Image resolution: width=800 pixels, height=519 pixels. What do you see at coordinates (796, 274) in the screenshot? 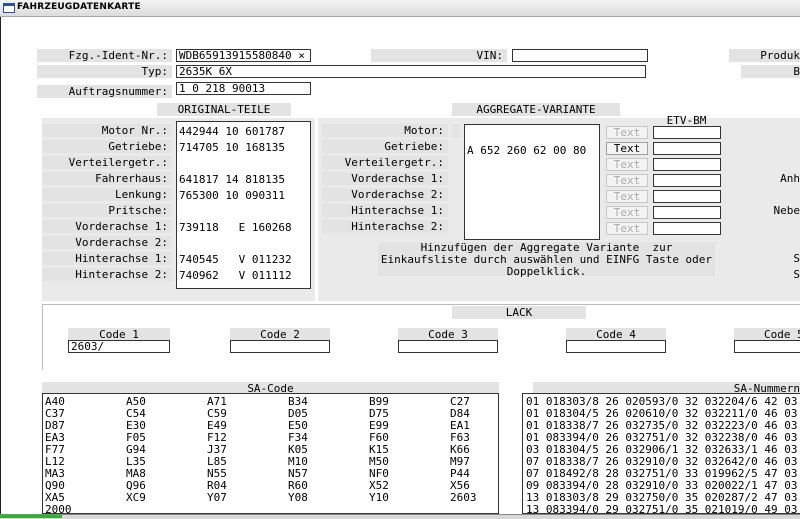
I see `right-label-s2: S` at bounding box center [796, 274].